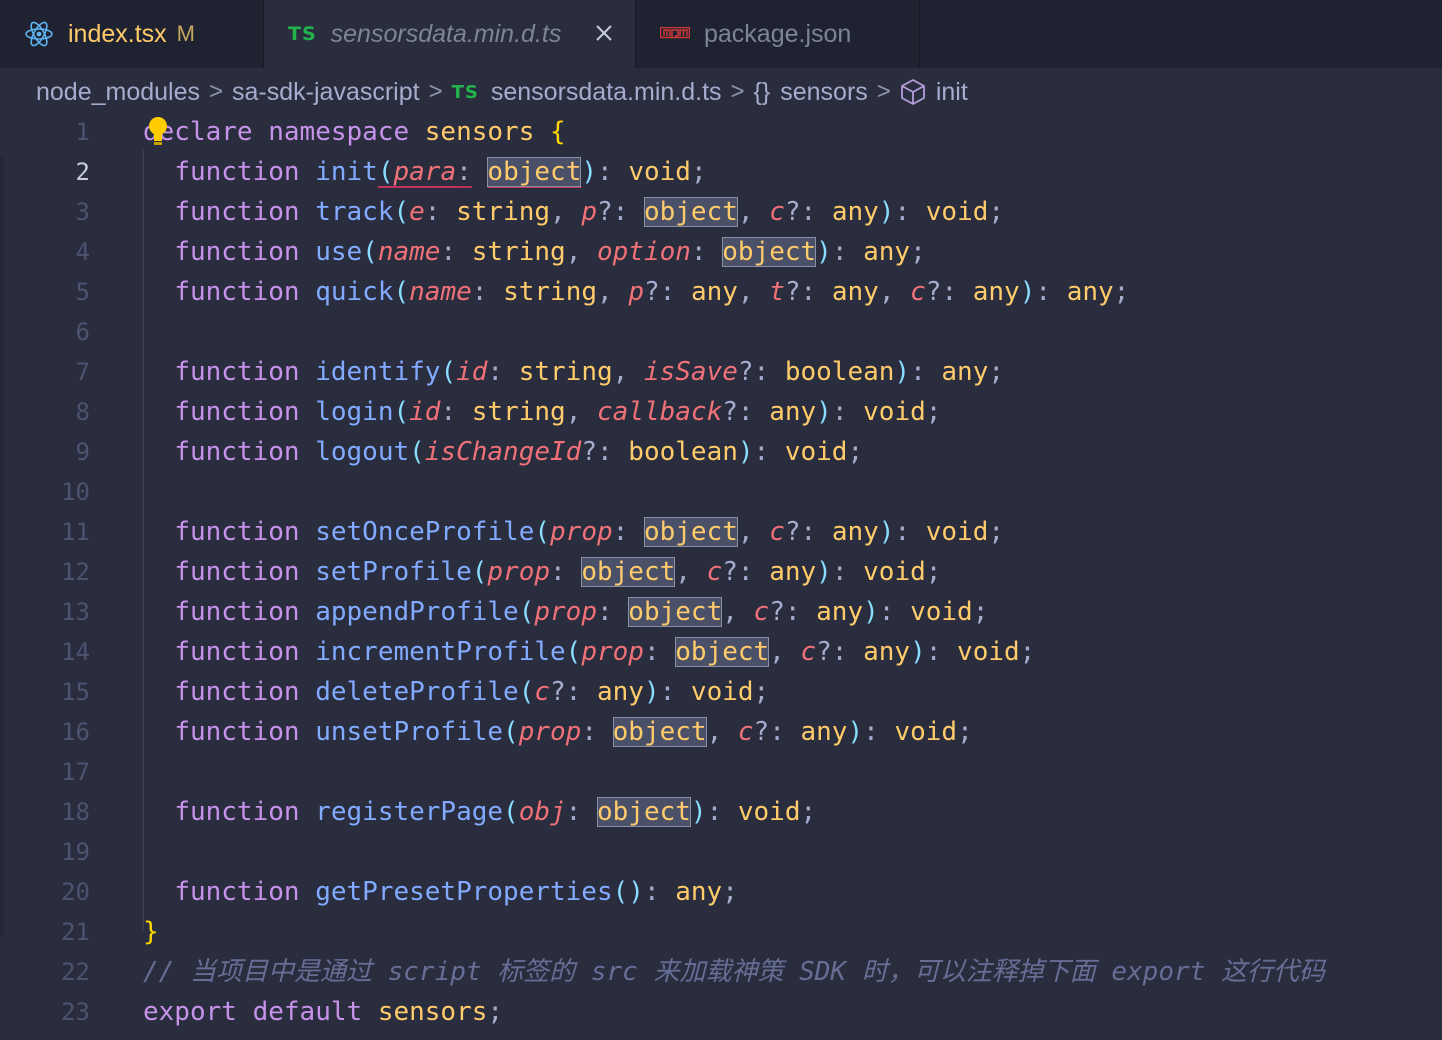 This screenshot has width=1442, height=1040. Describe the element at coordinates (75, 932) in the screenshot. I see `line-number: 21` at that location.